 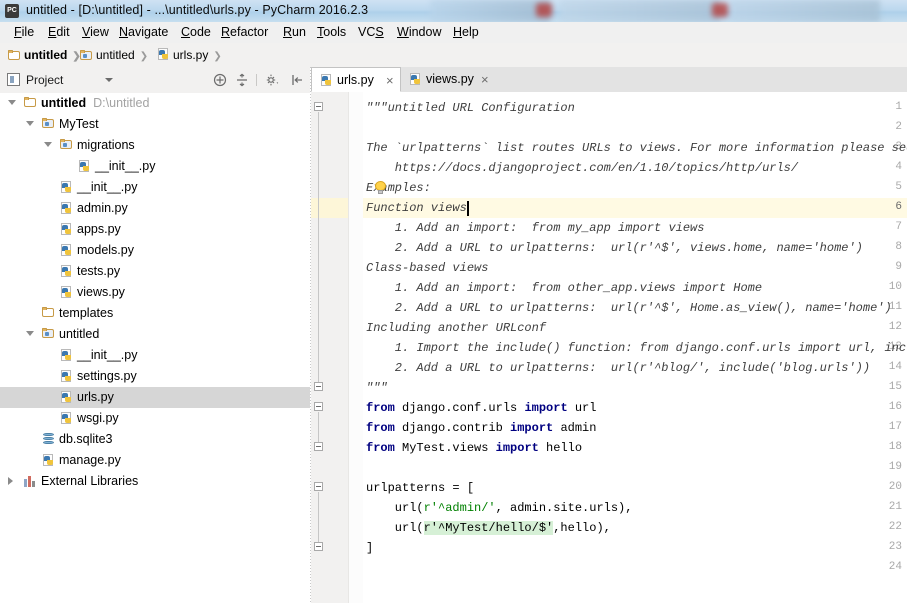 I want to click on menu-code: Code, so click(x=196, y=32).